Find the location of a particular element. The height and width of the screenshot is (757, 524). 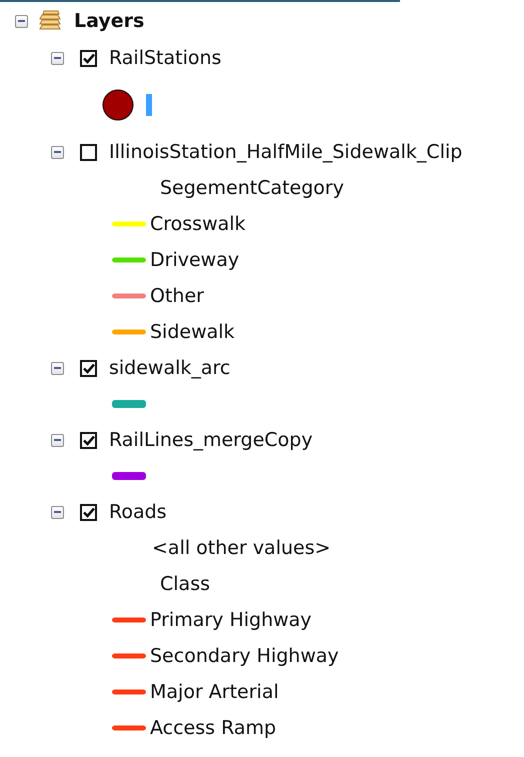

legend-label: <all other values> is located at coordinates (241, 548).